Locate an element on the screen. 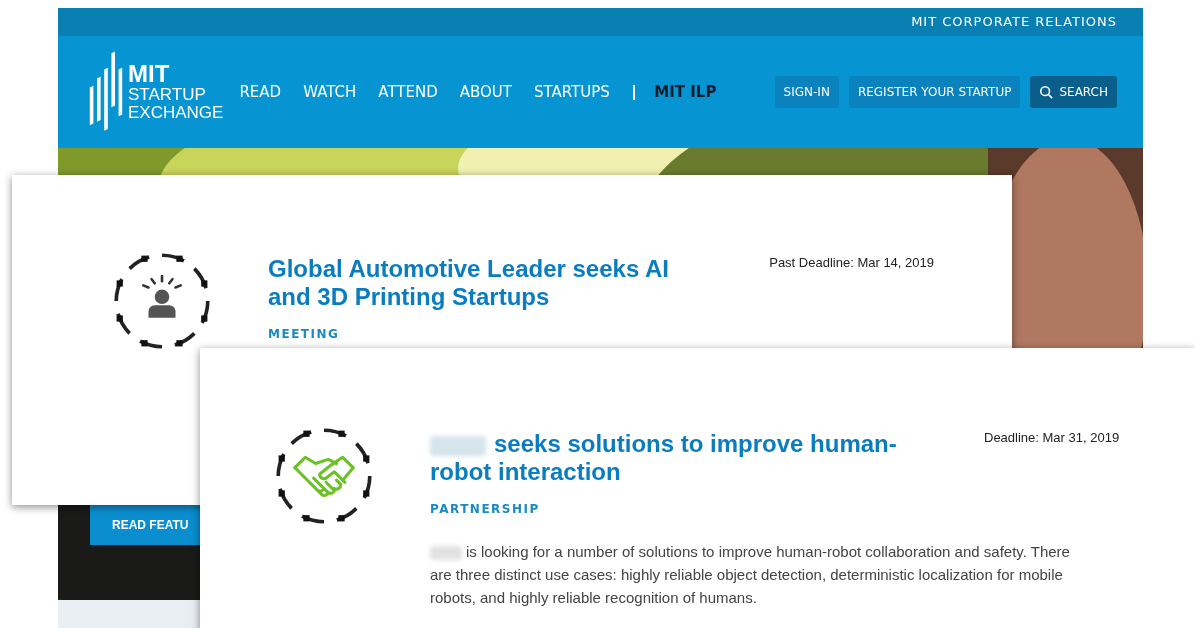  nav-link: STARTUPS is located at coordinates (571, 92).